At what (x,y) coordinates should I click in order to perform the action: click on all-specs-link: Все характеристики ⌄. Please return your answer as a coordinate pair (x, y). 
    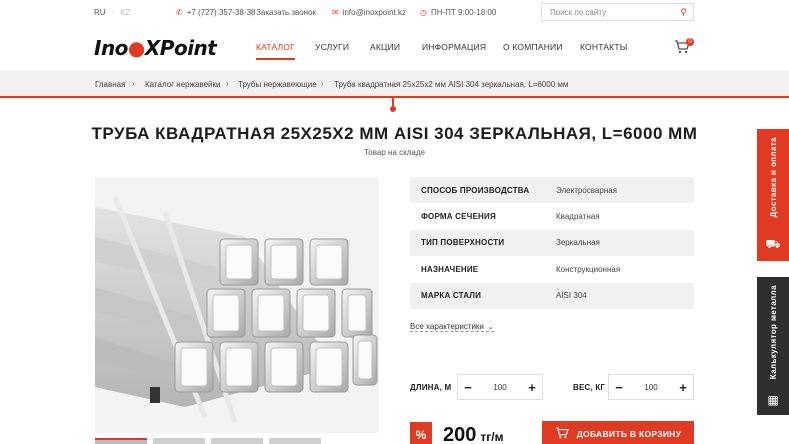
    Looking at the image, I should click on (452, 327).